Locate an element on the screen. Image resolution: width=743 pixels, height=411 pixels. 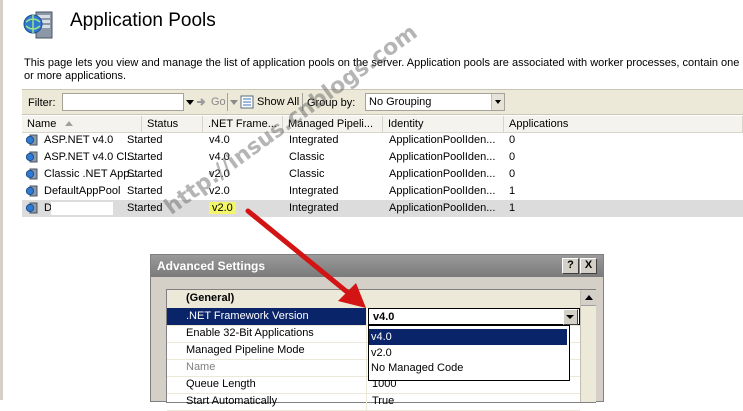
property-name: Enable 32-Bit Applications is located at coordinates (267, 333).